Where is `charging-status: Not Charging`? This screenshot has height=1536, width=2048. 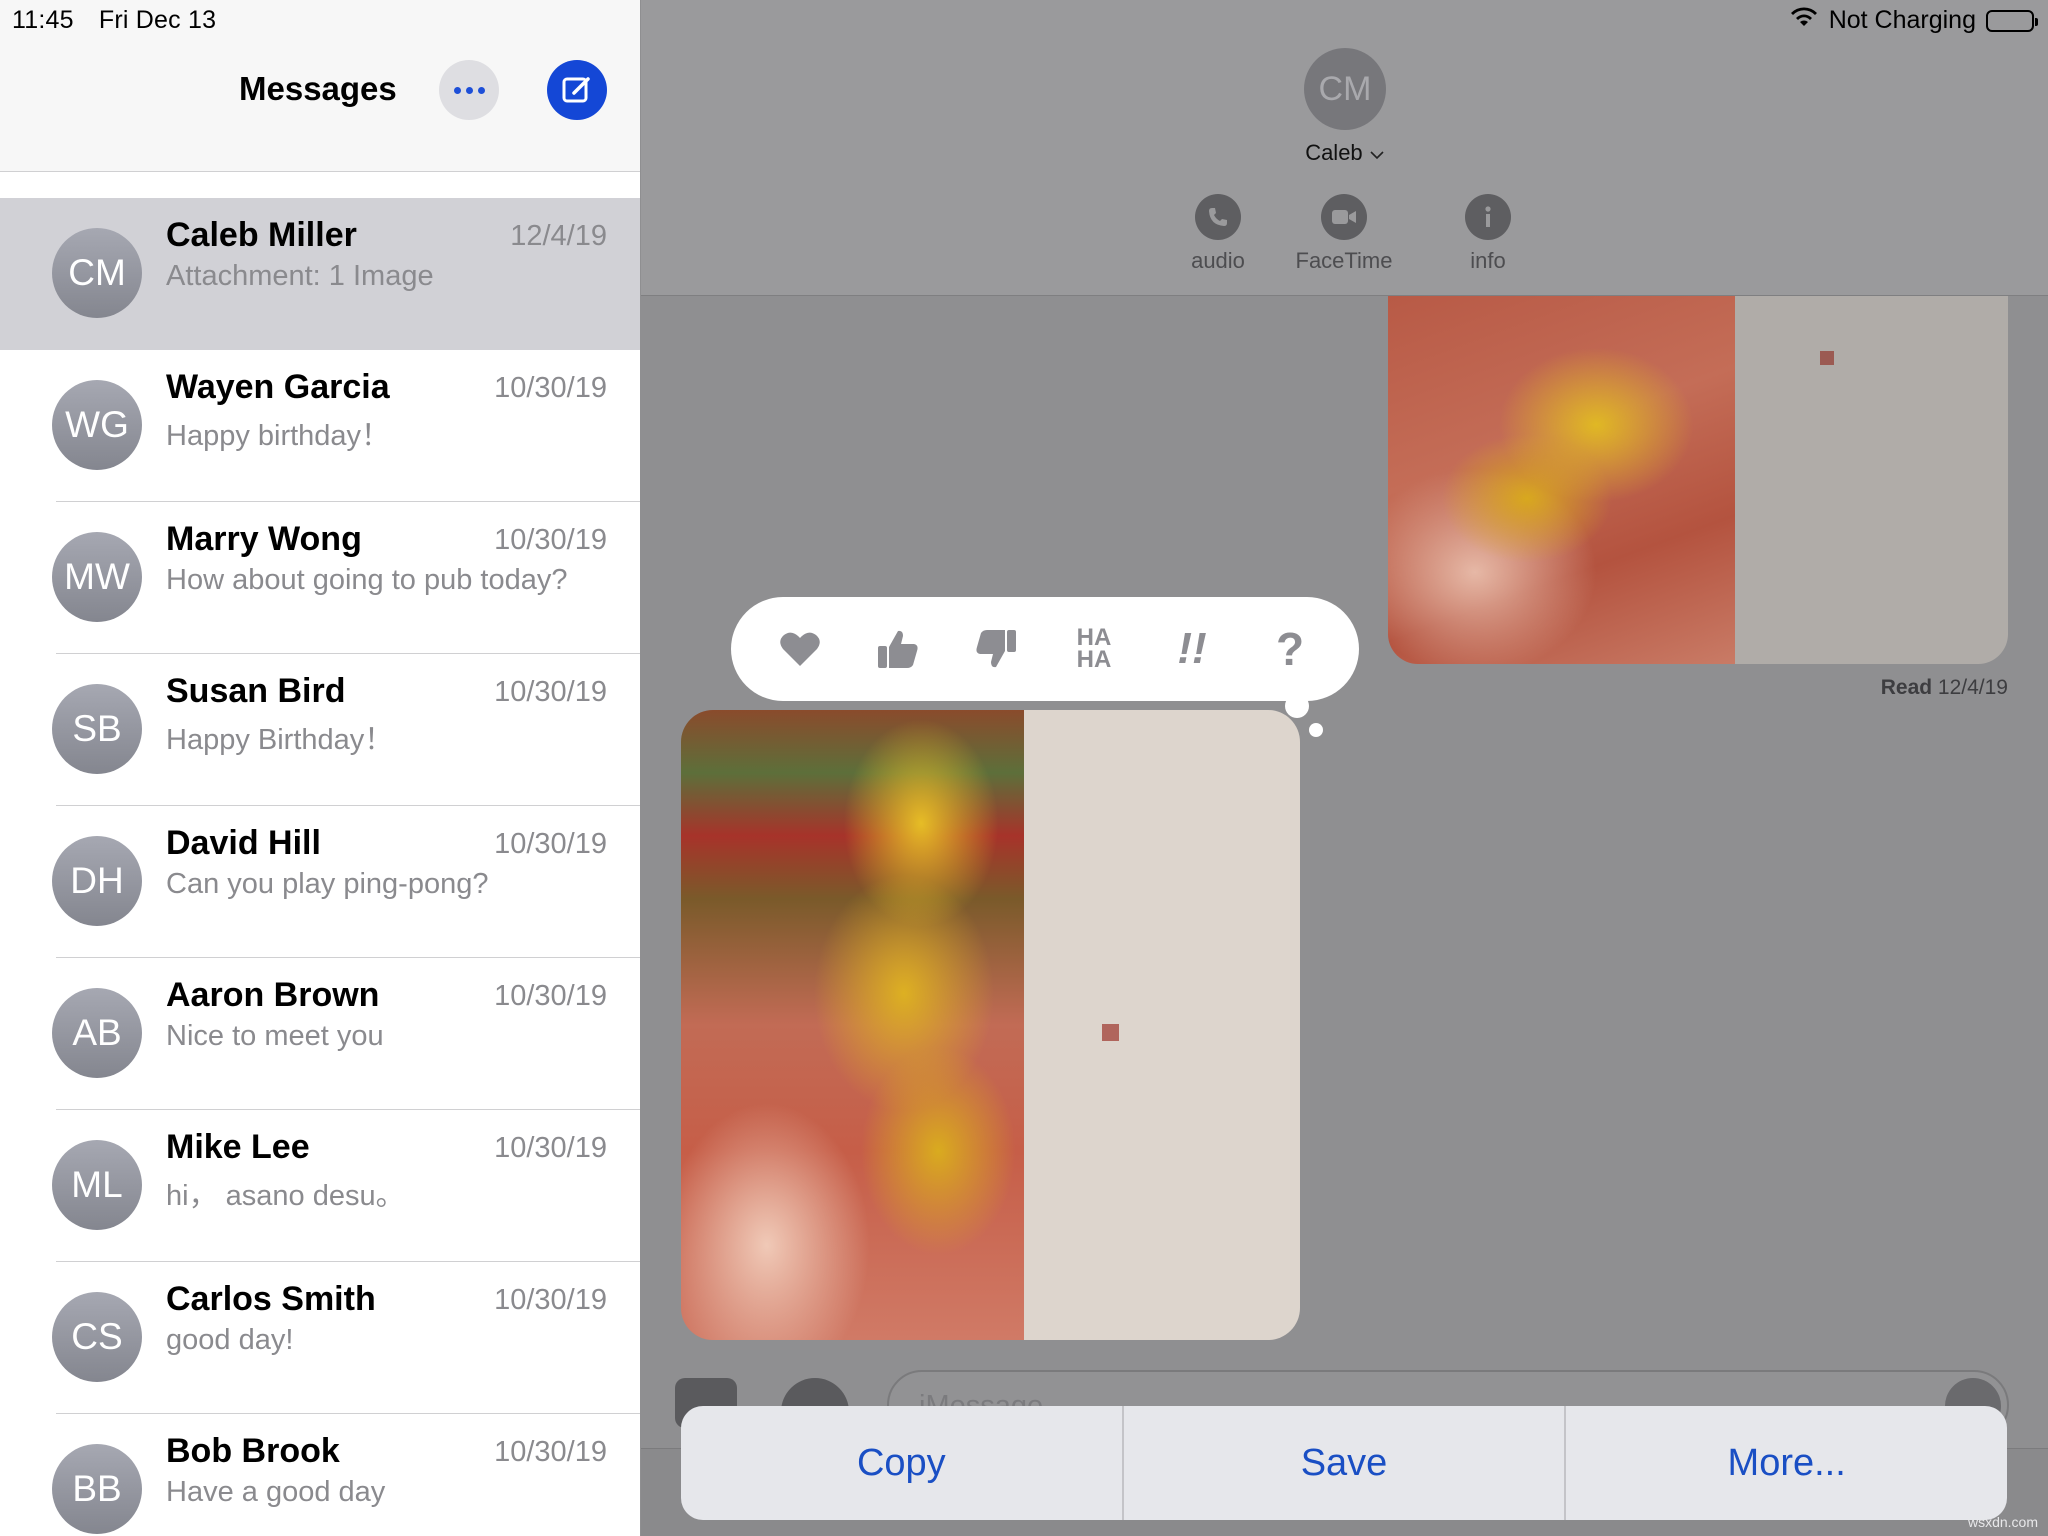
charging-status: Not Charging is located at coordinates (1902, 20).